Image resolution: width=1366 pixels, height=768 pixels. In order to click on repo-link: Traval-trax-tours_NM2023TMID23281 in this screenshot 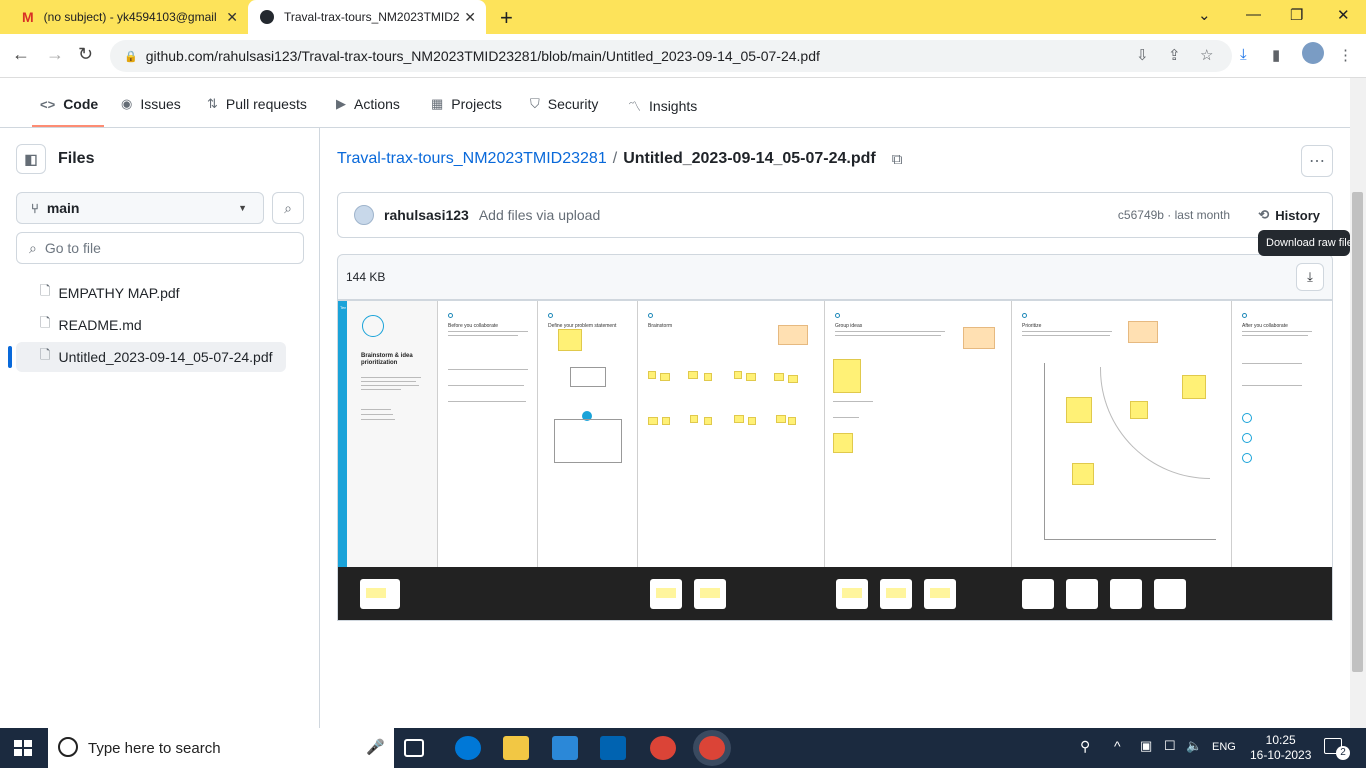, I will do `click(472, 159)`.